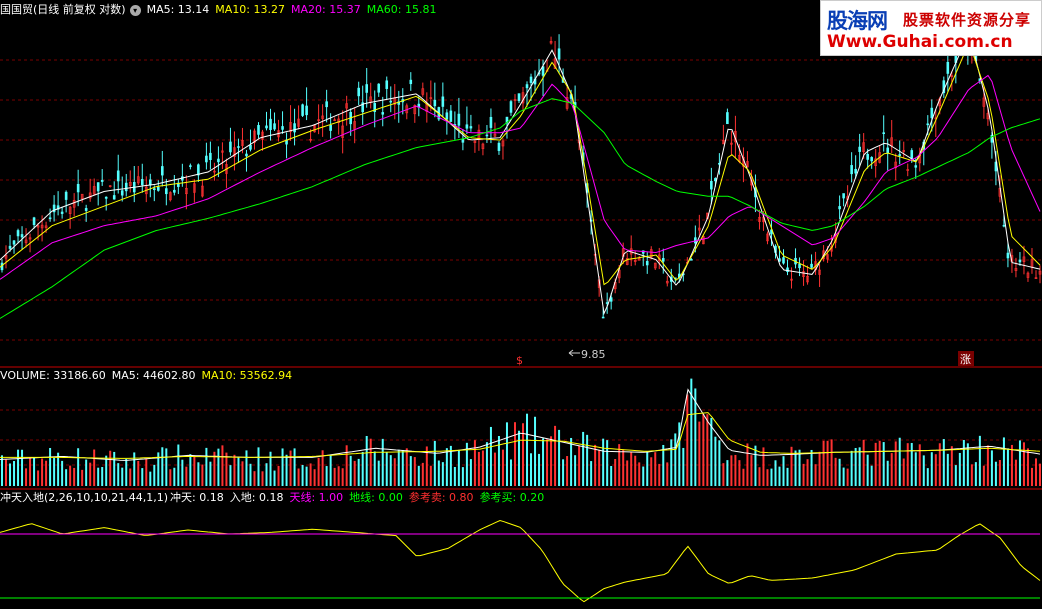 The image size is (1042, 609). What do you see at coordinates (135, 10) in the screenshot?
I see `settings-dropdown-icon: ▾` at bounding box center [135, 10].